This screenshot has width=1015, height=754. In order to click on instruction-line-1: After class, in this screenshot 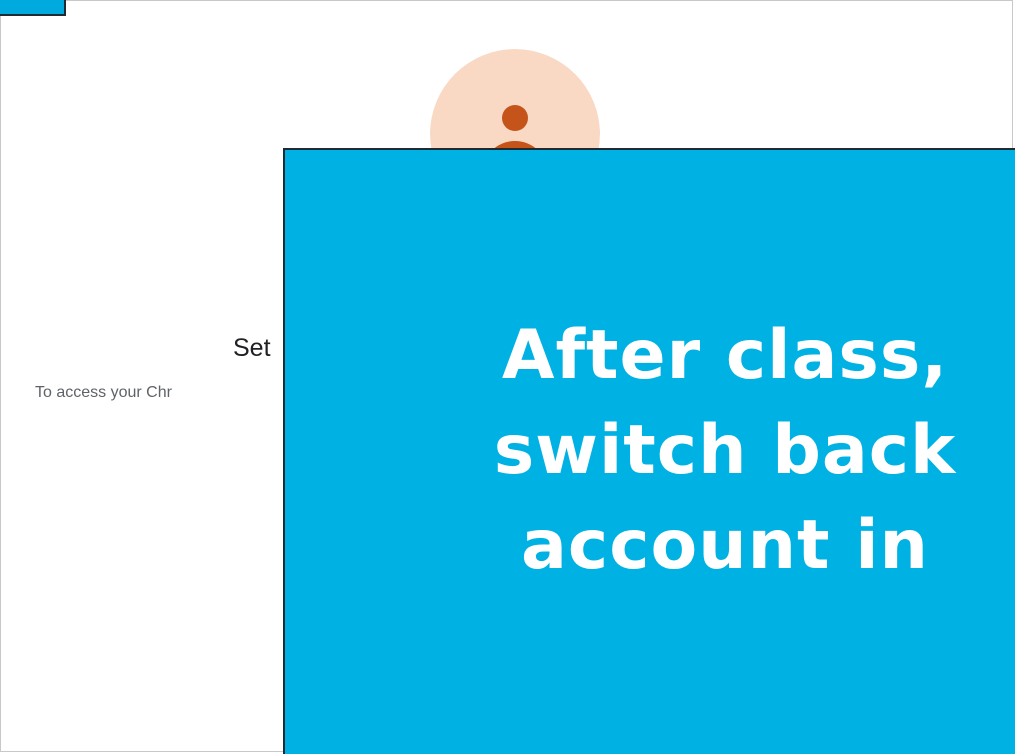, I will do `click(725, 355)`.